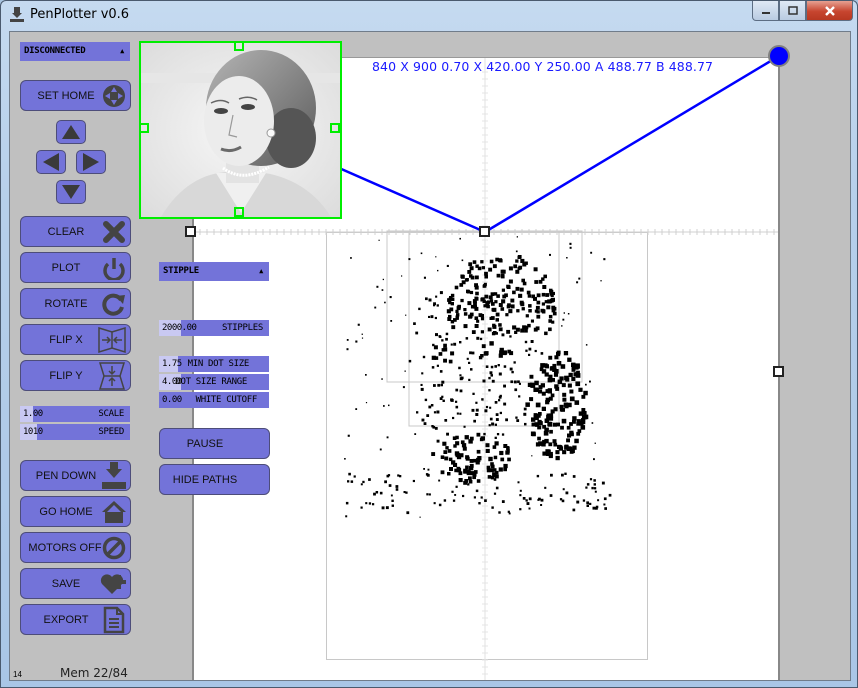 This screenshot has width=858, height=688. I want to click on pen-down-label: PEN DOWN, so click(66, 476).